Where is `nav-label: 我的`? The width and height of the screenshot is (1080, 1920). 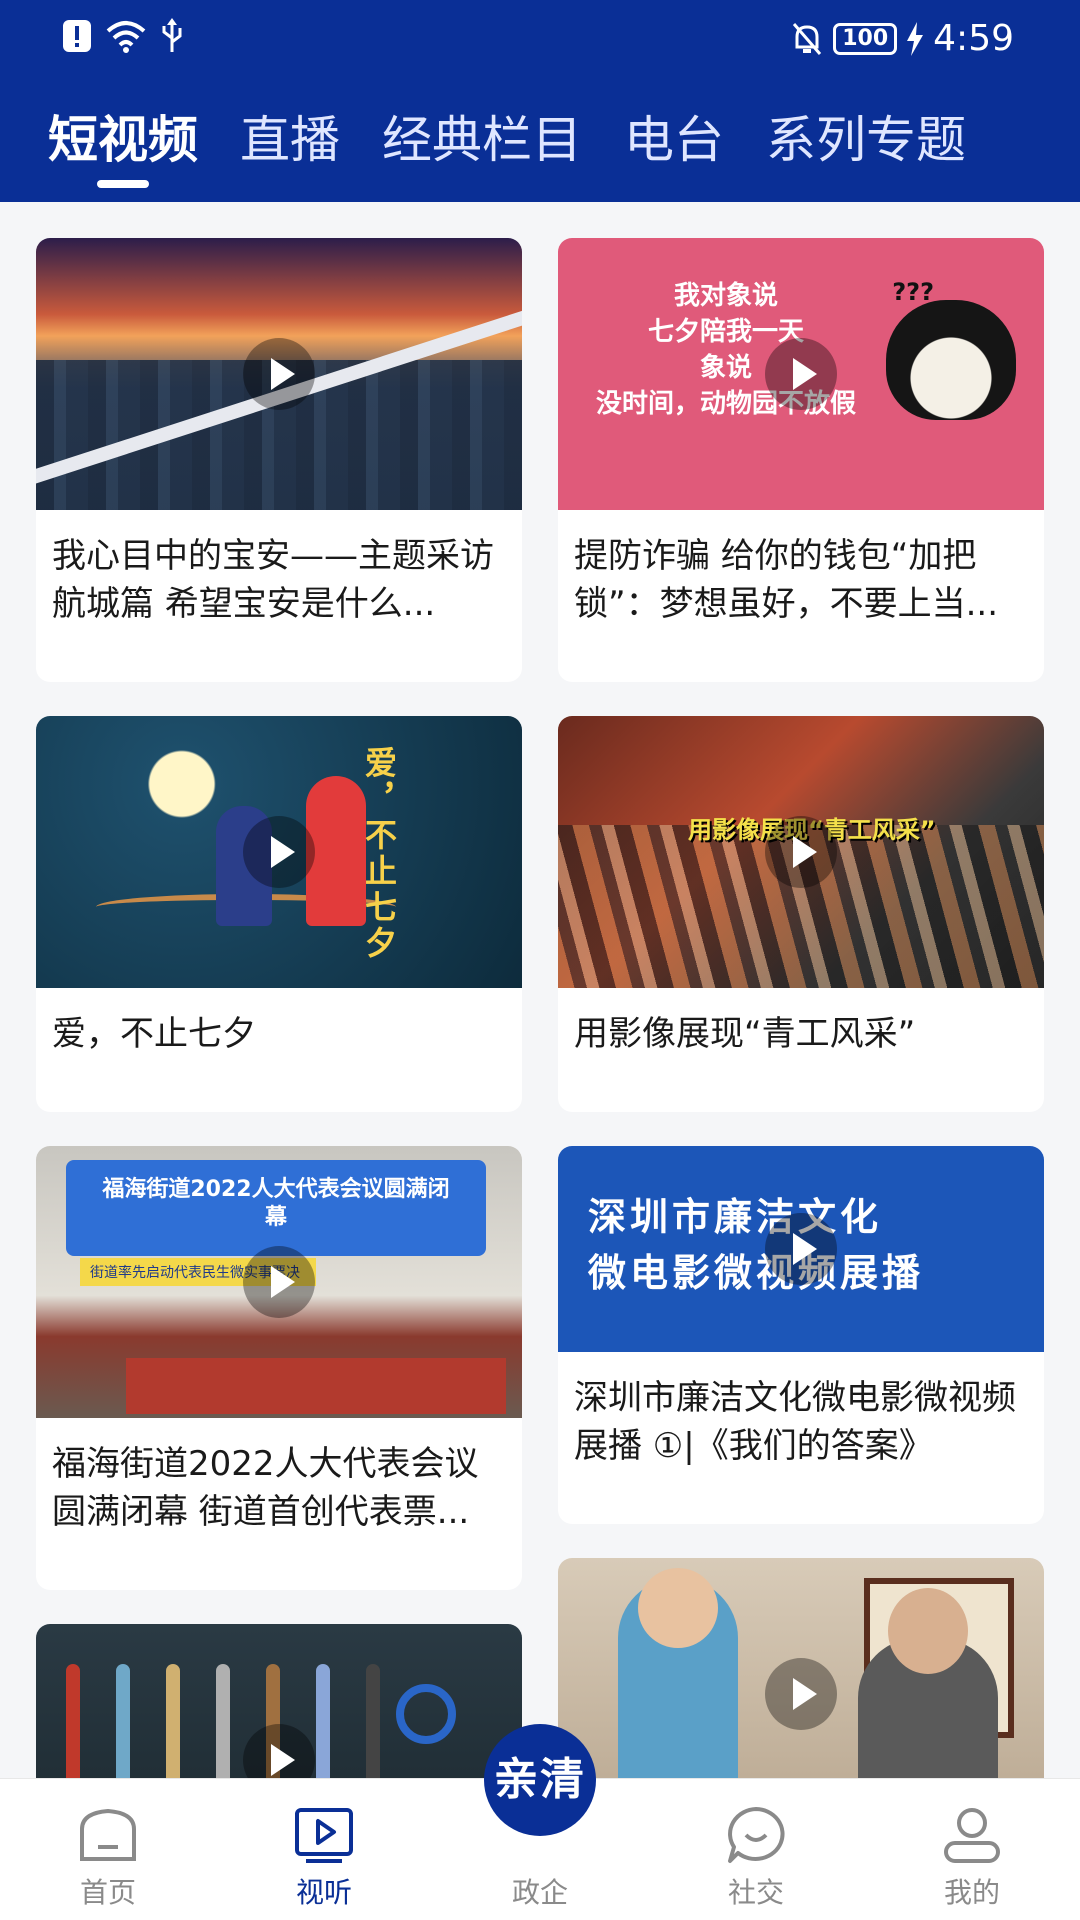
nav-label: 我的 is located at coordinates (971, 1892).